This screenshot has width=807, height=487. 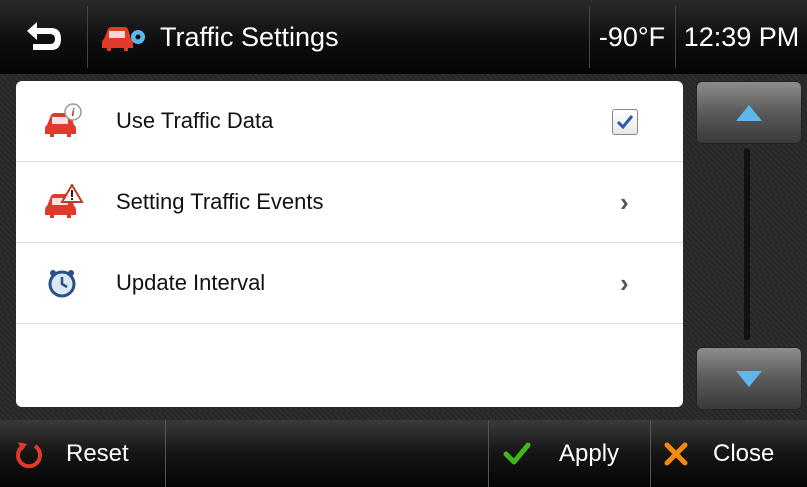 I want to click on scroll-up-button, so click(x=749, y=112).